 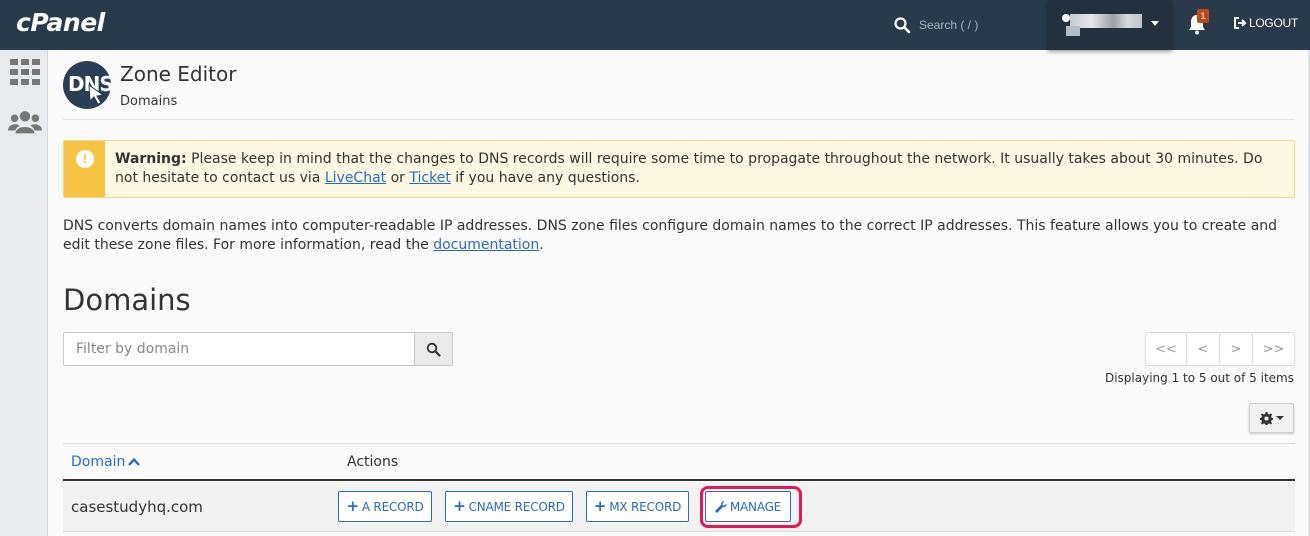 I want to click on dns-app-icon: DNS, so click(x=88, y=85).